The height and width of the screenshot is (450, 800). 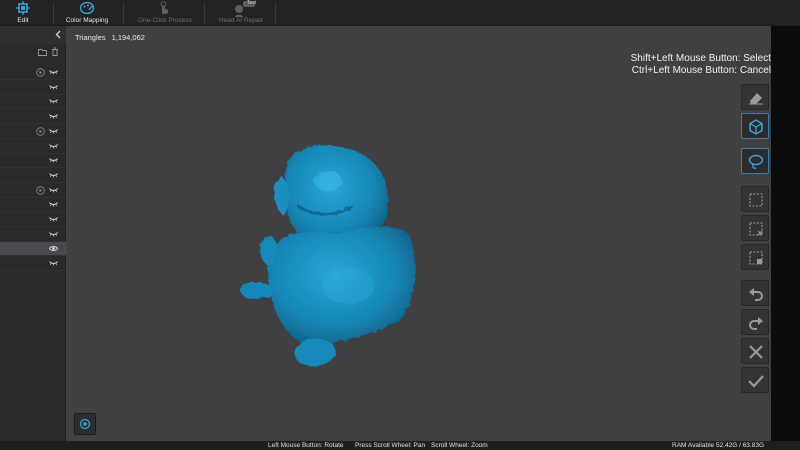 What do you see at coordinates (241, 13) in the screenshot?
I see `head-ai-repair-tab: Test Head AI Repair` at bounding box center [241, 13].